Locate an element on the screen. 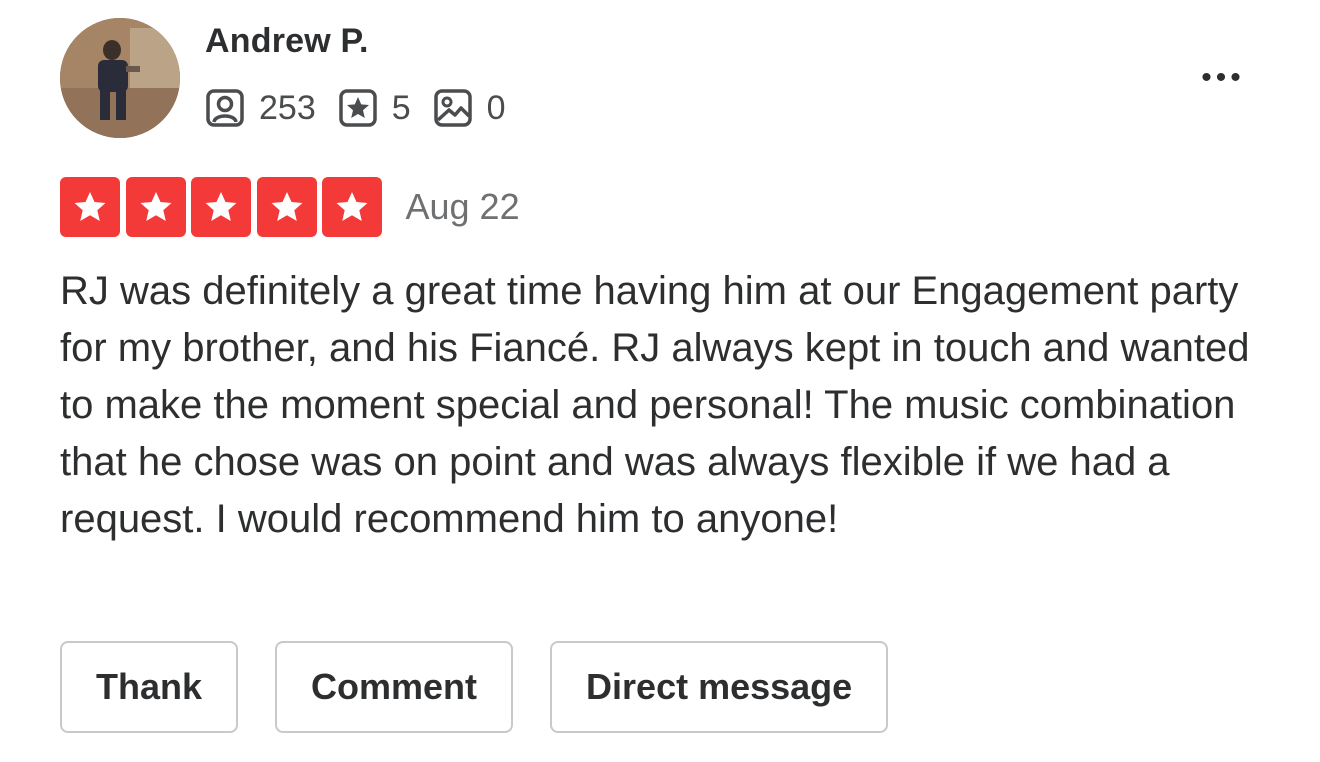  photos-count: 0 is located at coordinates (469, 108).